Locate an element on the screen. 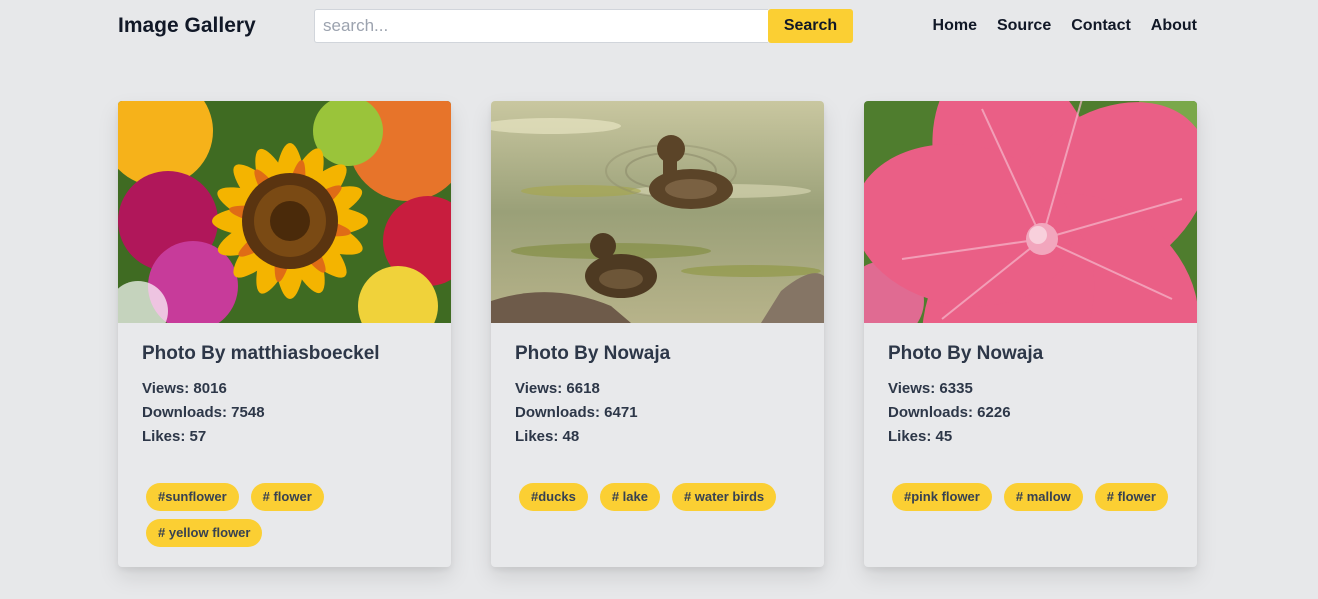 The height and width of the screenshot is (599, 1318). tag-chip: # mallow is located at coordinates (1043, 497).